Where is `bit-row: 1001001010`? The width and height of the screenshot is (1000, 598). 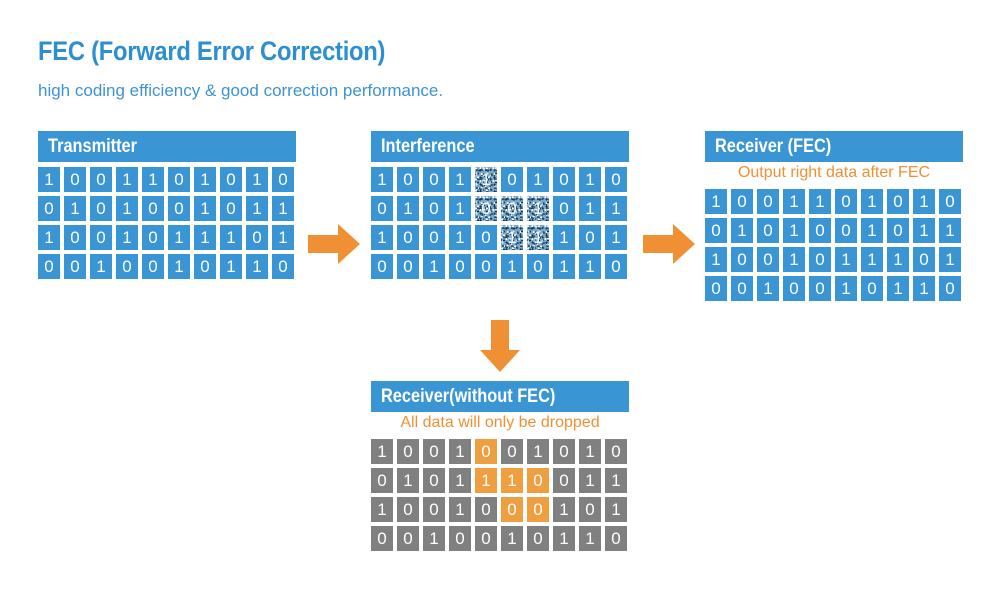
bit-row: 1001001010 is located at coordinates (500, 453).